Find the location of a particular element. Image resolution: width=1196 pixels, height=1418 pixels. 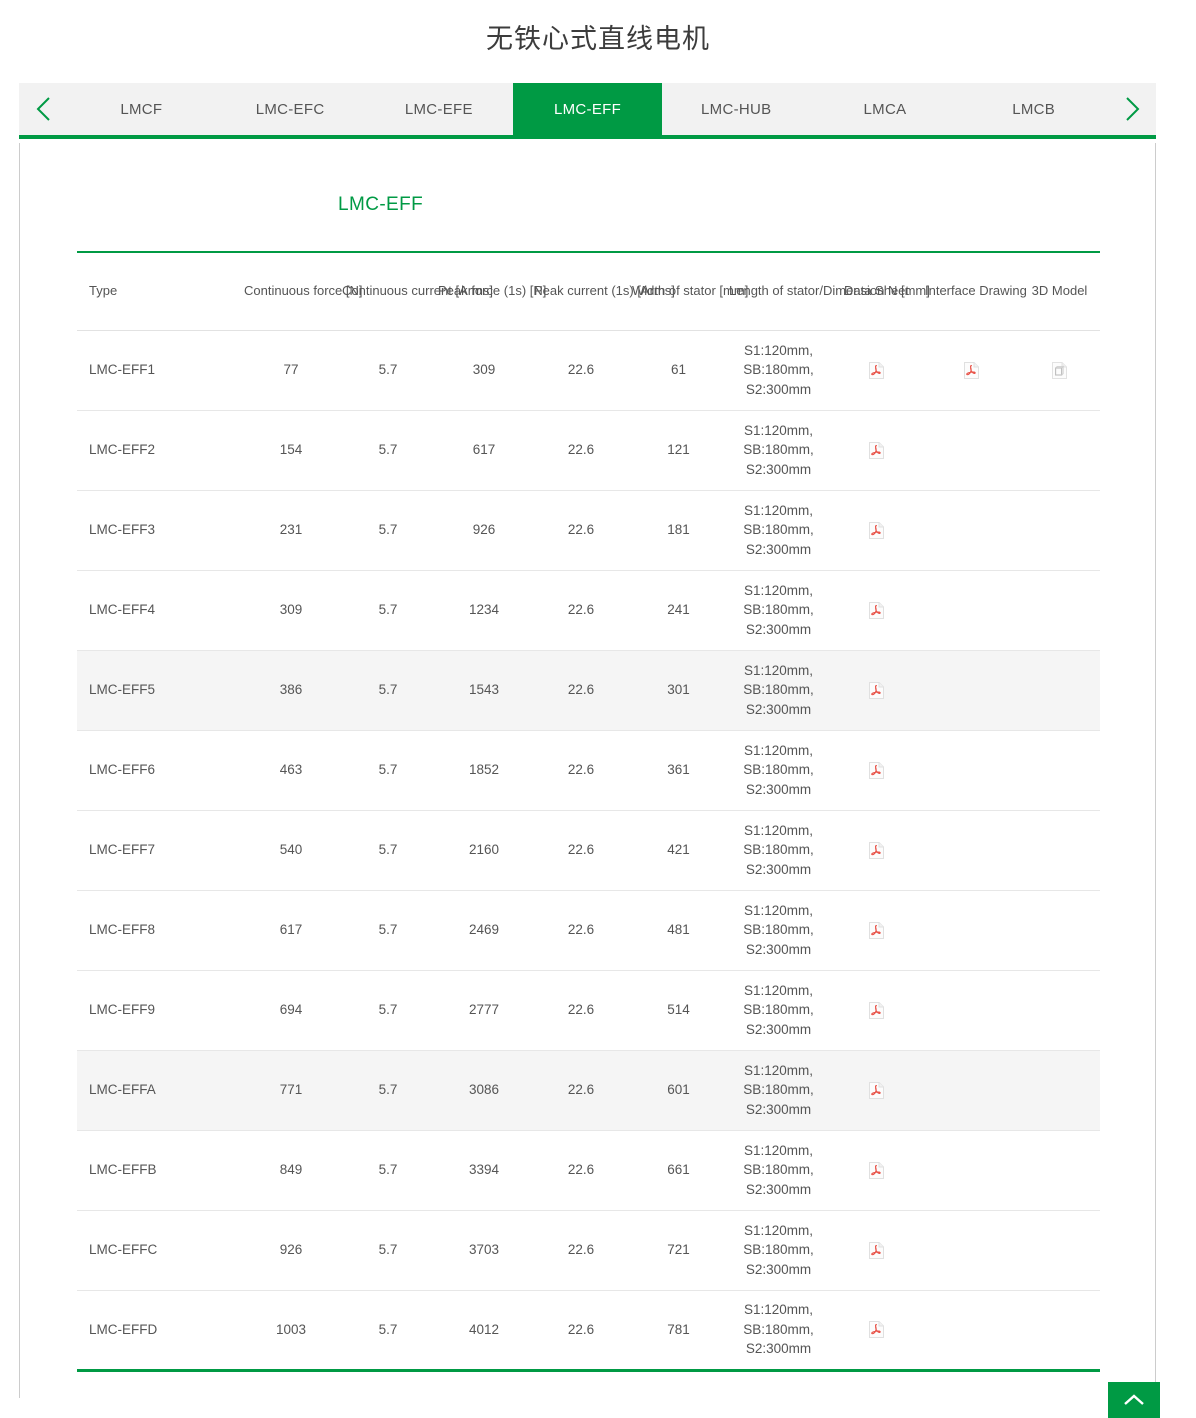

product-series-tabbar: LMCF LMC-EFC LMC-EFE LMC-EFF LMC-HUB LMCA LMCB is located at coordinates (587, 111).